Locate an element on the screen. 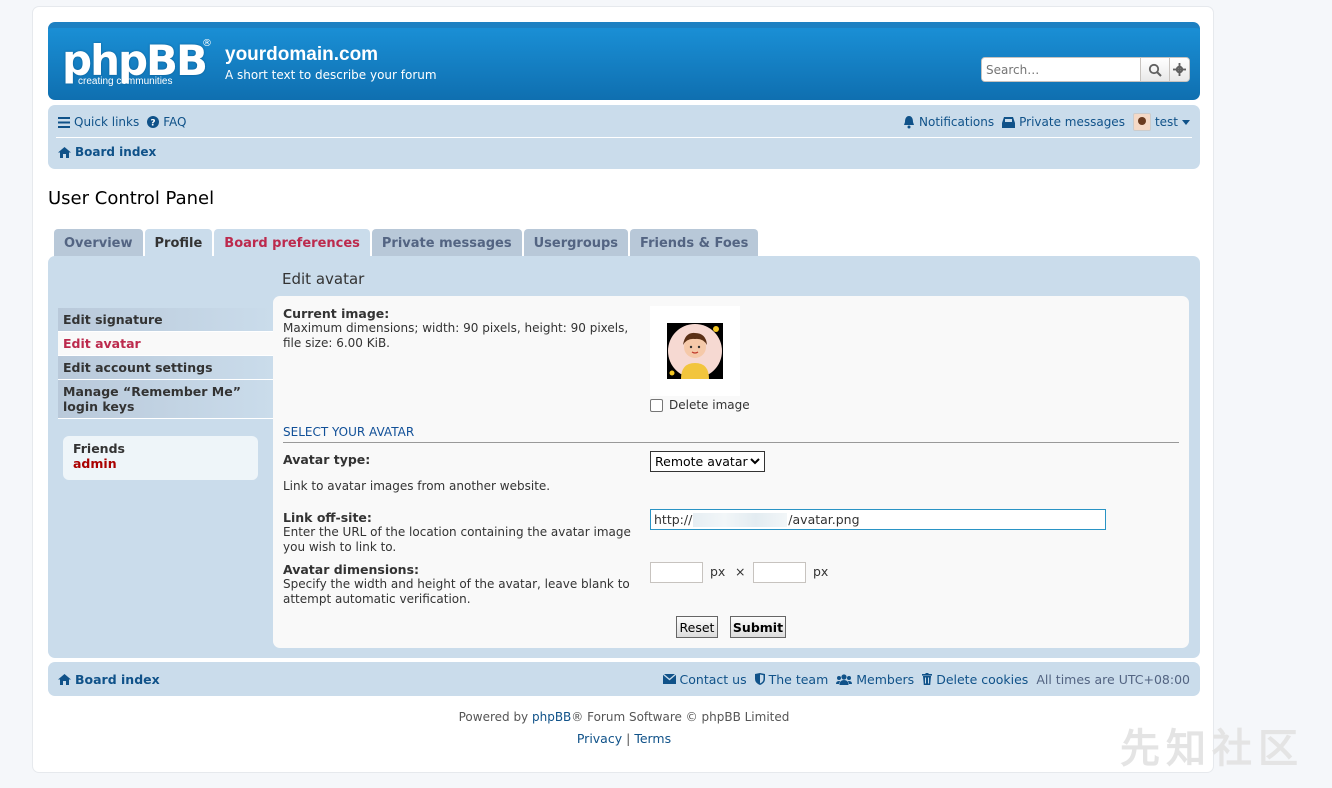  friend-user-link: admin is located at coordinates (160, 463).